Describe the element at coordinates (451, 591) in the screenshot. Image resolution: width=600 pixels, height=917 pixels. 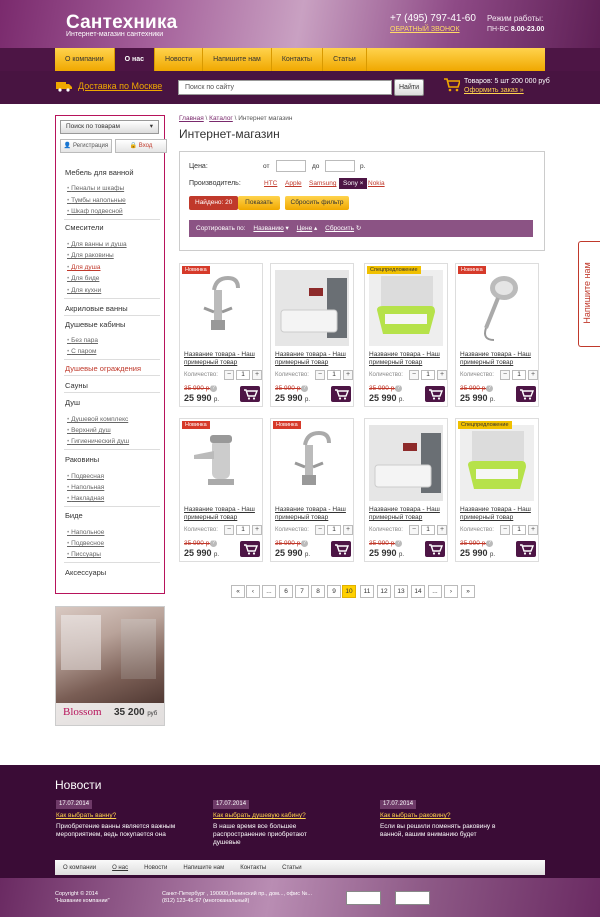
I see `page-link: ›` at that location.